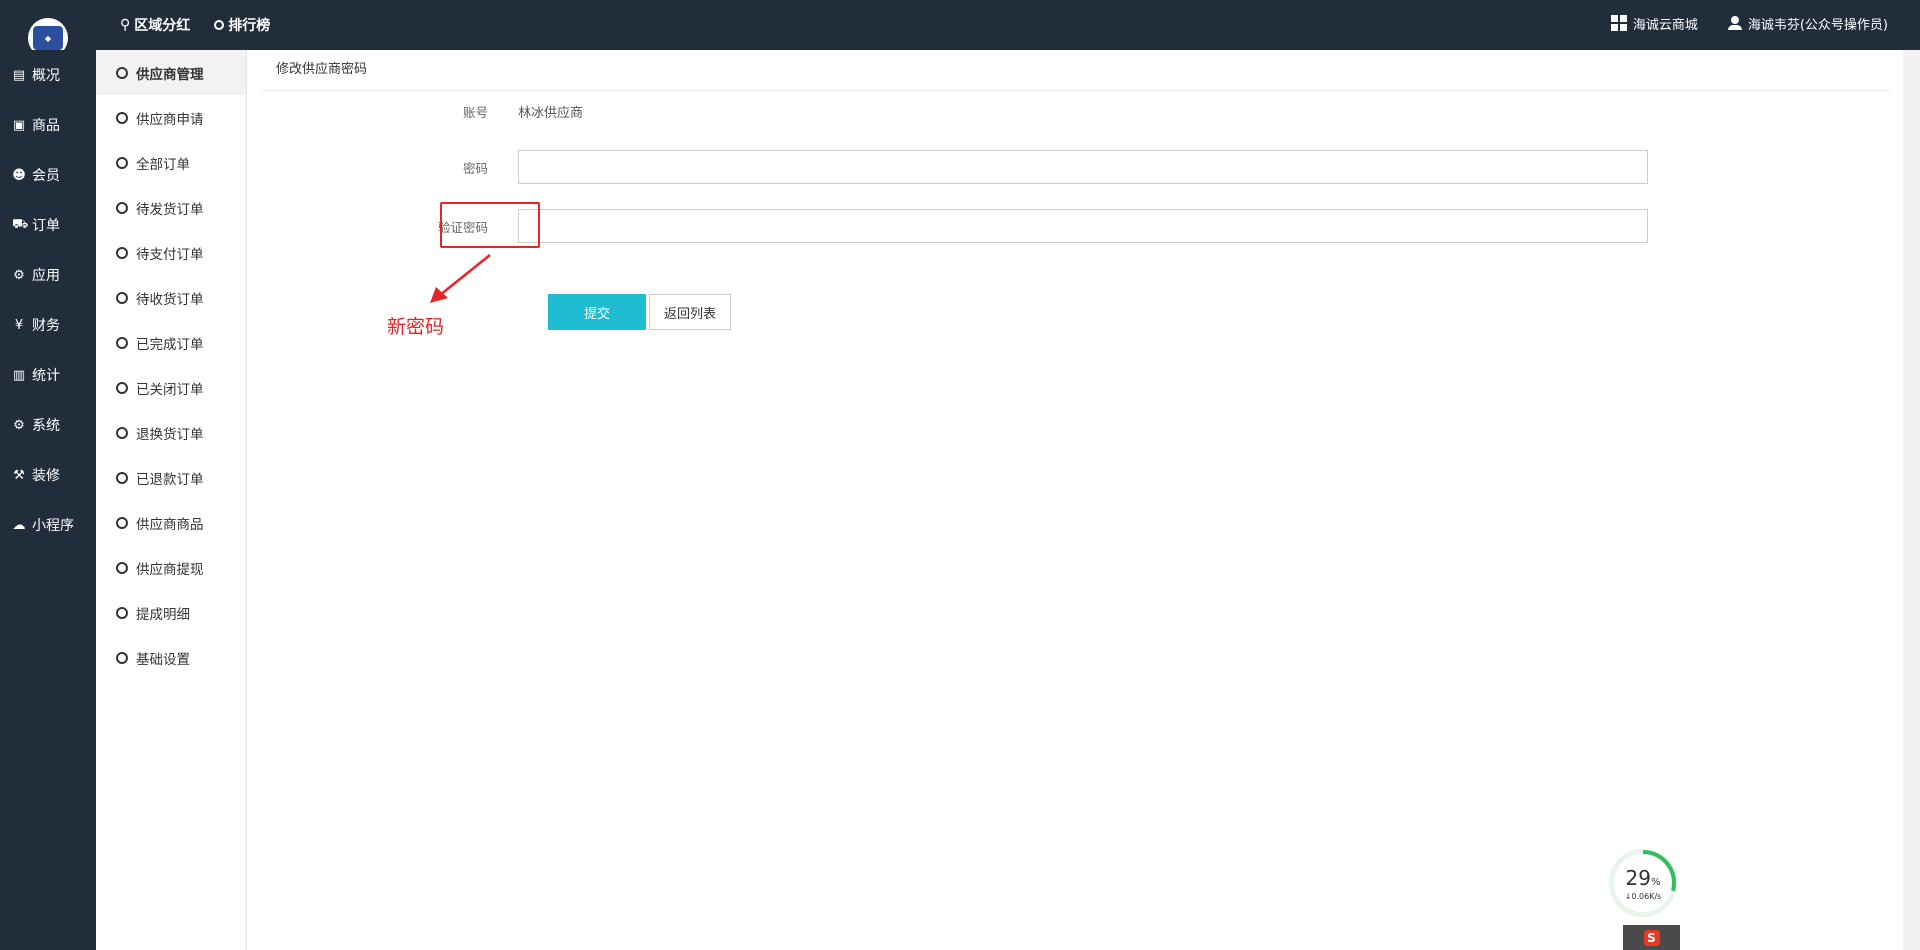  I want to click on submenu-item-completed: 已完成订单, so click(171, 342).